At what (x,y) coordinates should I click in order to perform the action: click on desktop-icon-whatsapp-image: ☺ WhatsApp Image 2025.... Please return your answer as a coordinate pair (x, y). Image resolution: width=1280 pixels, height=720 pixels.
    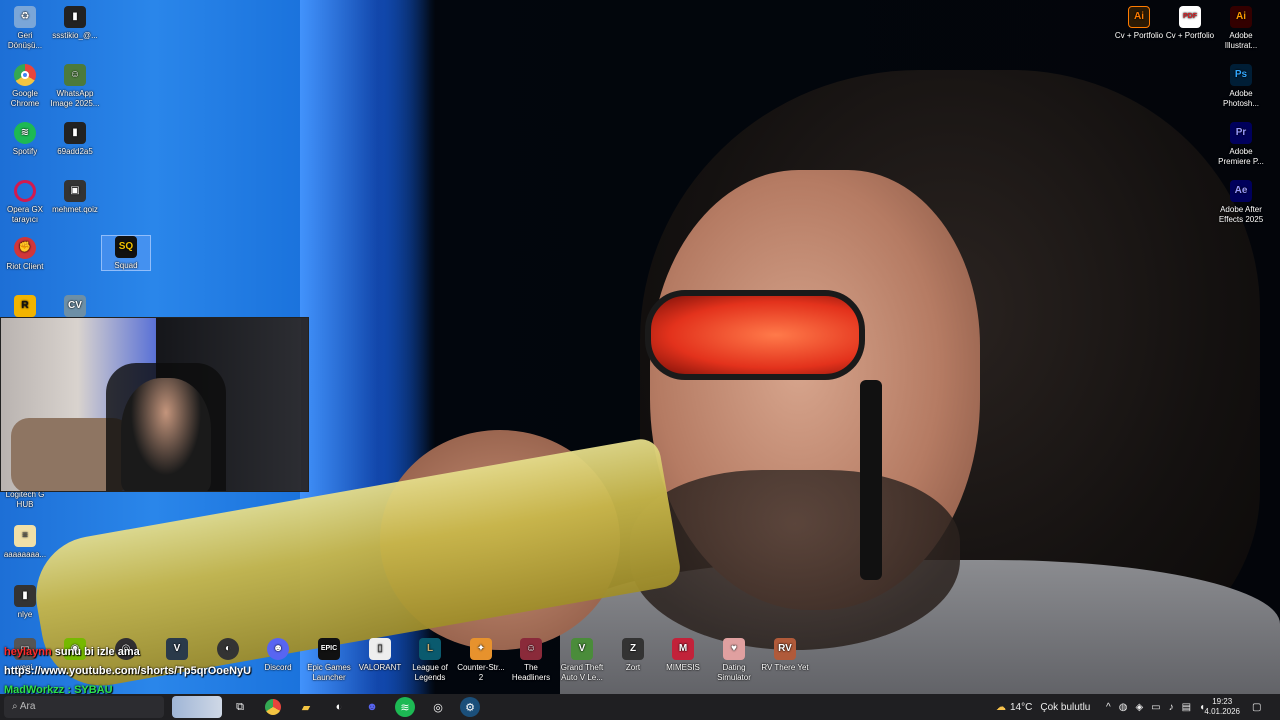
    Looking at the image, I should click on (75, 86).